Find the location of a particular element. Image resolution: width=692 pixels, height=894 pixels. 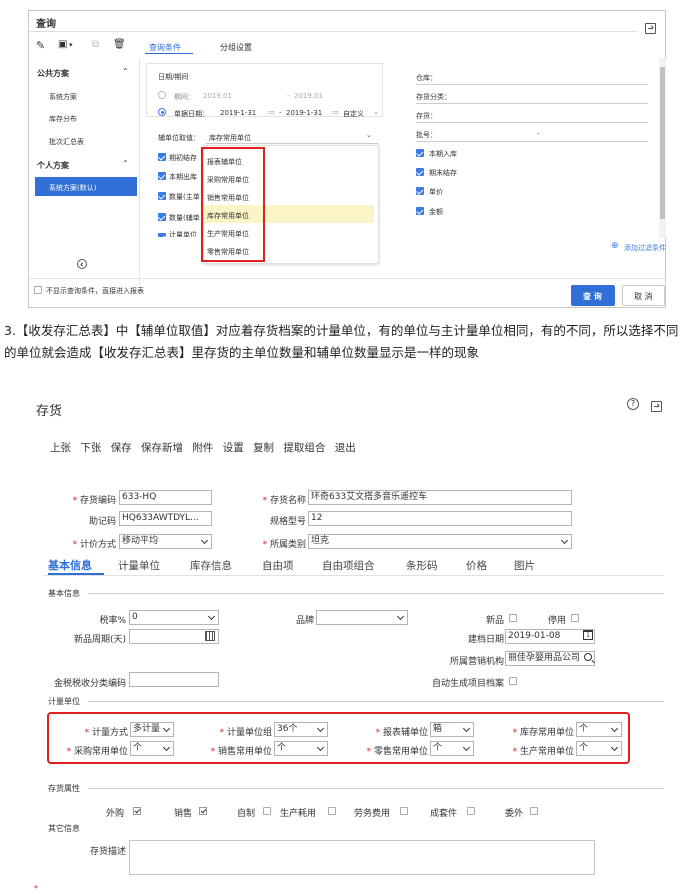

disabled-checkbox is located at coordinates (575, 618).